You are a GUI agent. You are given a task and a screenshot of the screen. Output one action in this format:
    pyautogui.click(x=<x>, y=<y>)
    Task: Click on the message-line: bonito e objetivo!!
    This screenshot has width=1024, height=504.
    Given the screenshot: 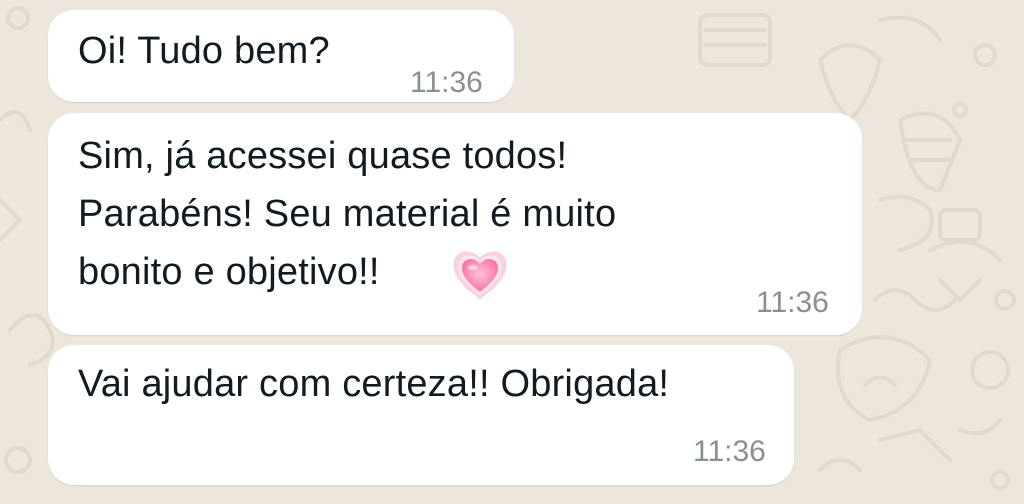 What is the action you would take?
    pyautogui.click(x=229, y=272)
    